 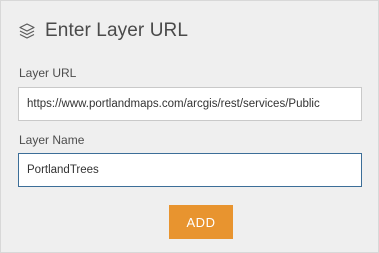 What do you see at coordinates (52, 140) in the screenshot?
I see `layer-name-label: Layer Name` at bounding box center [52, 140].